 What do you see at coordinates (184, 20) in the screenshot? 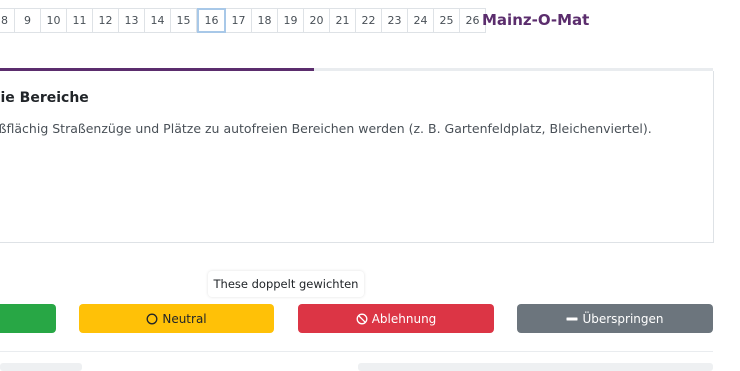
I see `page-link-15: 15` at bounding box center [184, 20].